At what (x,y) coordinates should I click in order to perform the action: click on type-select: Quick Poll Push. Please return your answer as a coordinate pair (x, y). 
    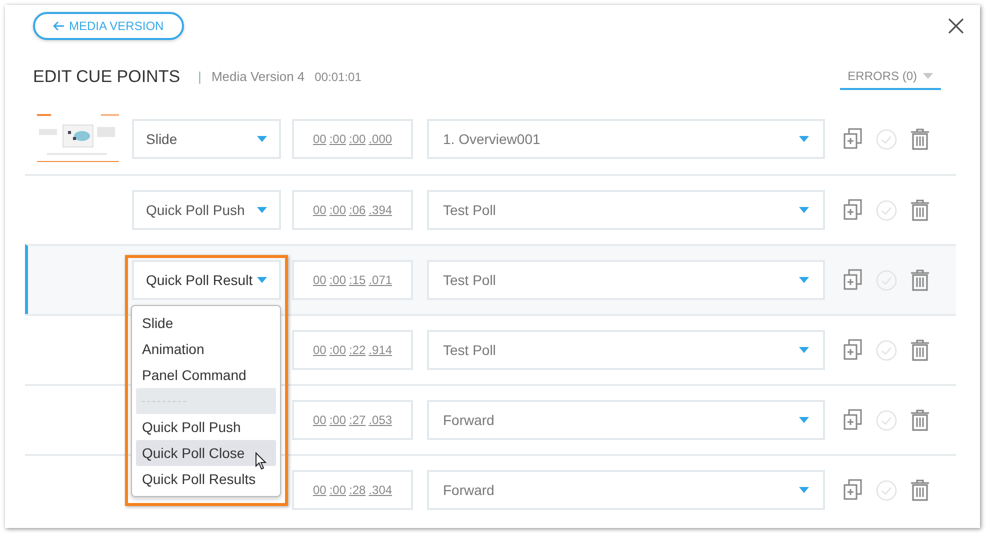
    Looking at the image, I should click on (206, 210).